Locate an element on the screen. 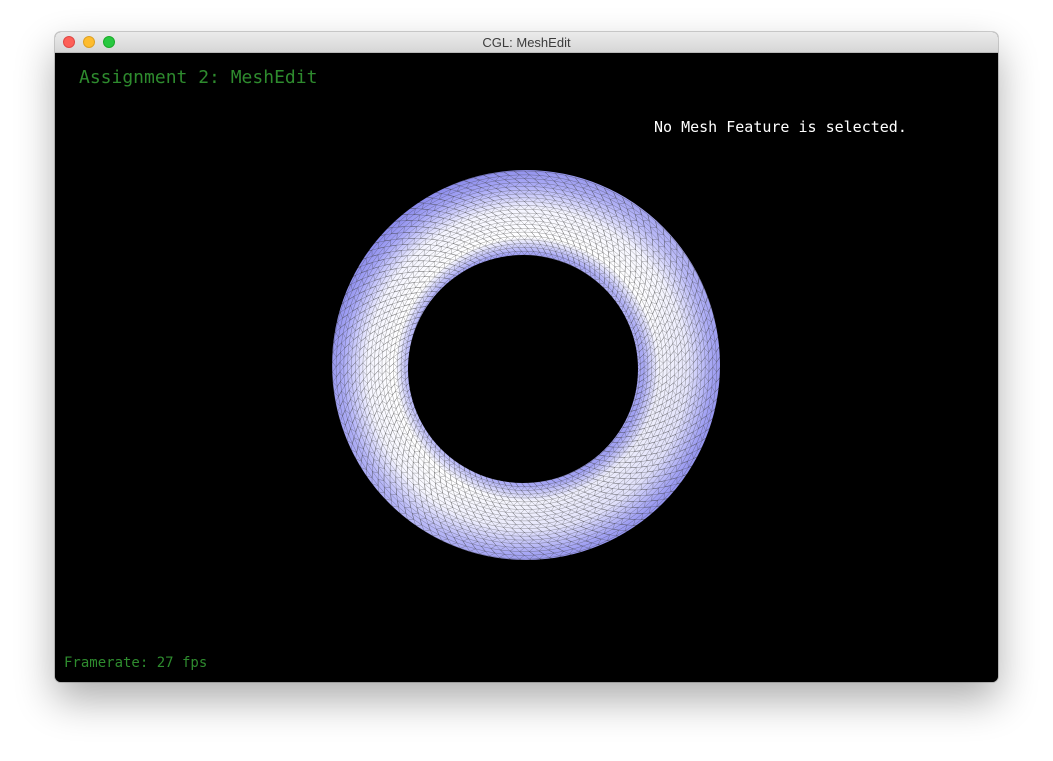 Image resolution: width=1053 pixels, height=761 pixels. assignment-title: Assignment 2: MeshEdit is located at coordinates (198, 77).